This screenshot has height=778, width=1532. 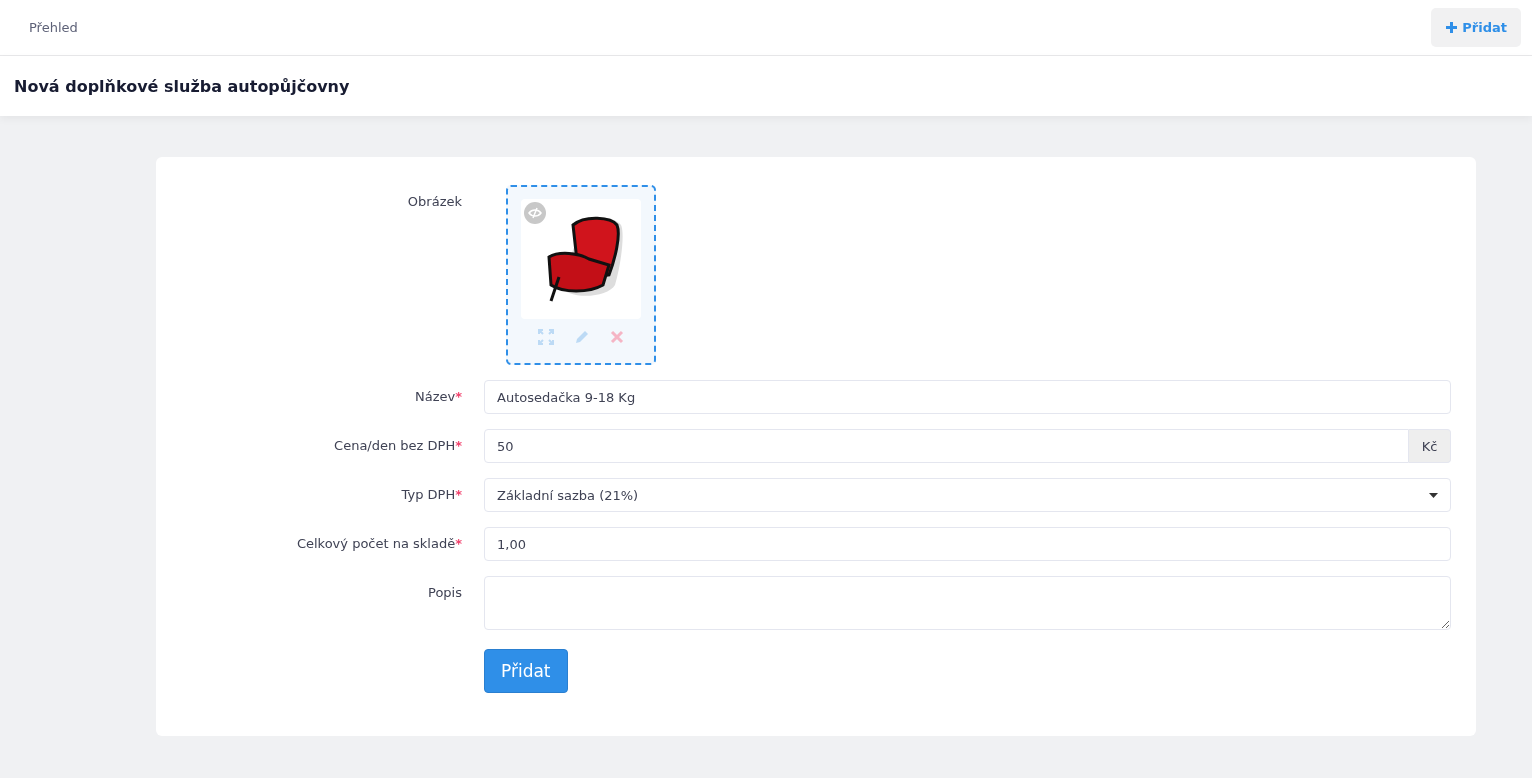 I want to click on plus-icon, so click(x=1452, y=27).